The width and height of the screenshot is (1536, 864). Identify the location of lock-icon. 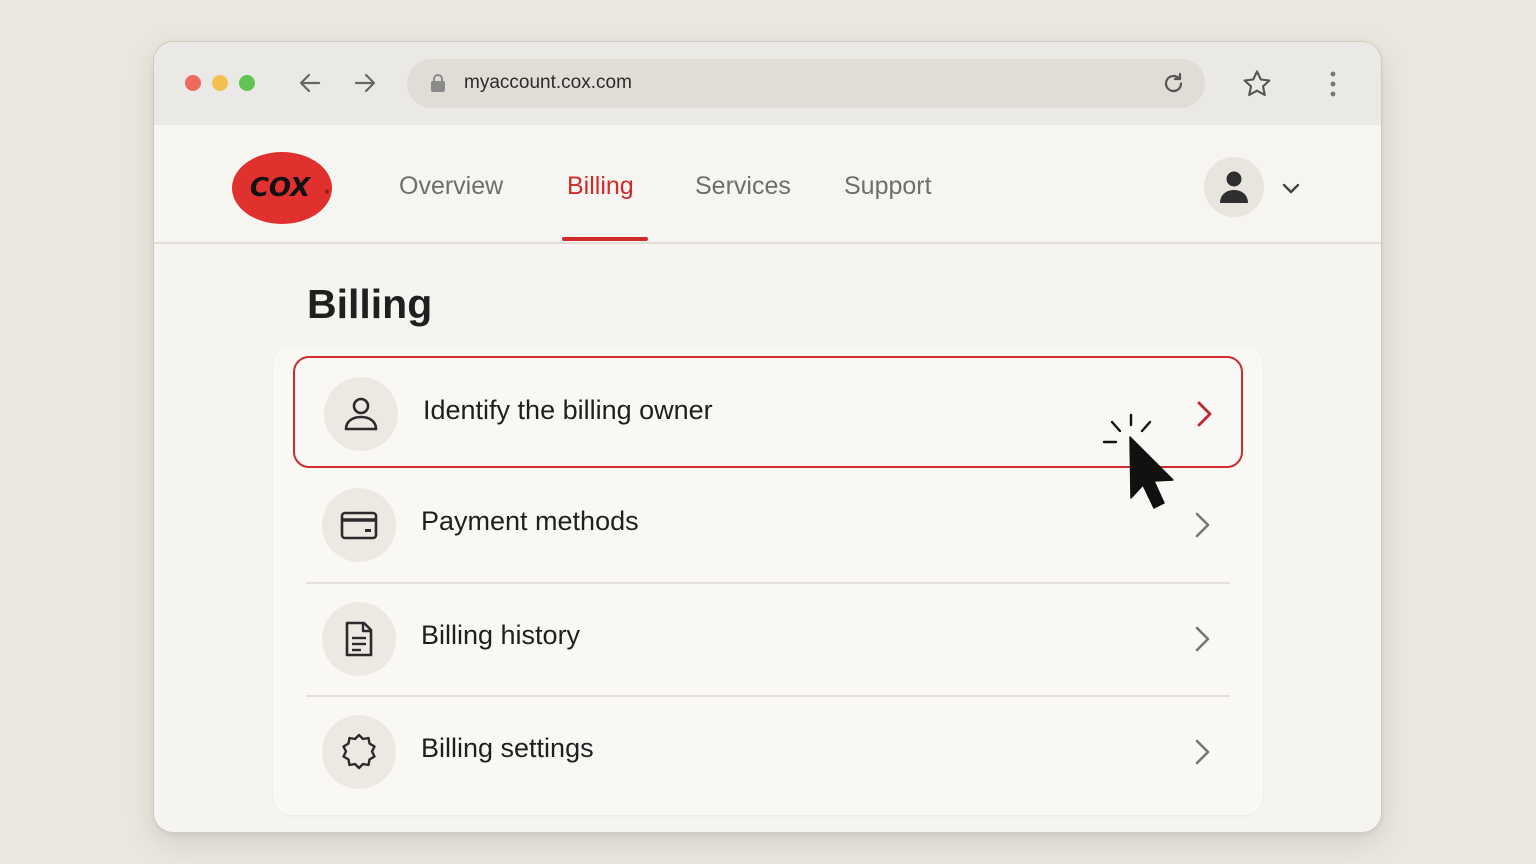
(438, 83).